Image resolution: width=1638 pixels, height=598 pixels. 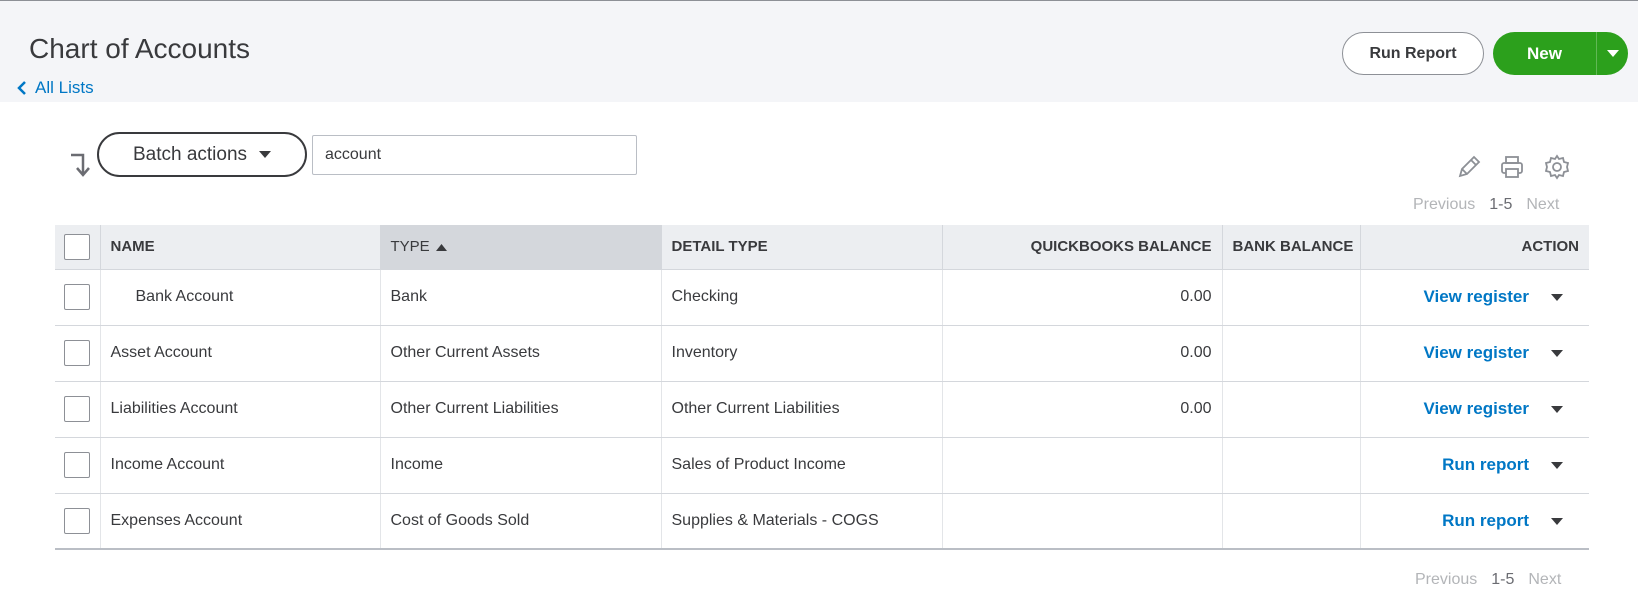 I want to click on batch-actions-label: Batch actions, so click(x=190, y=154).